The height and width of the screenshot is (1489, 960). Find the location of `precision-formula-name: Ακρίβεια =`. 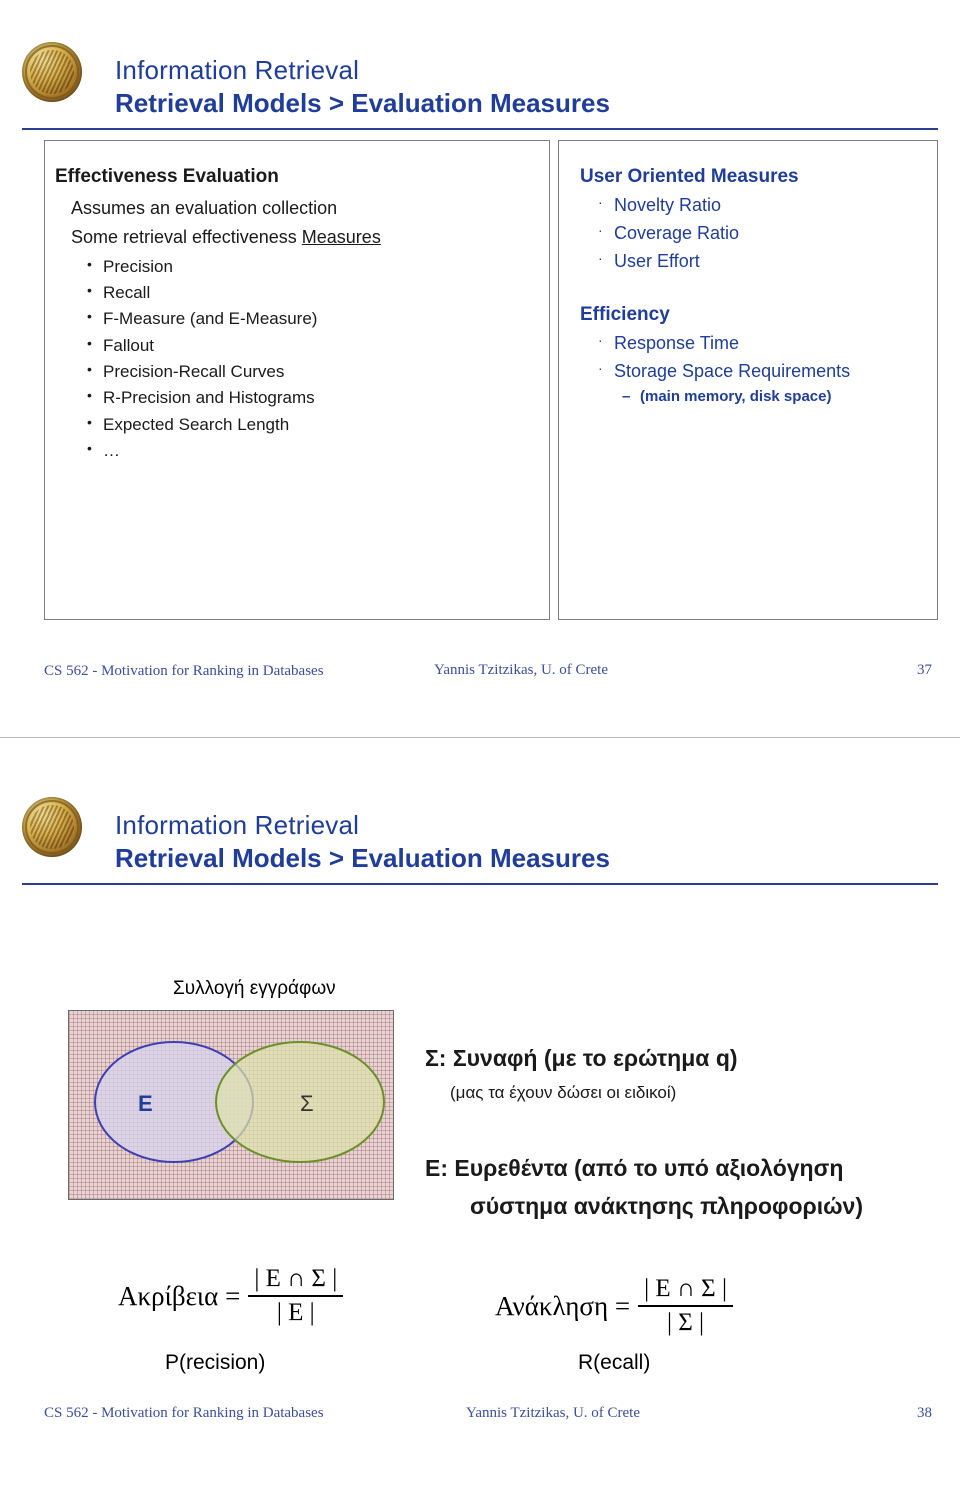

precision-formula-name: Ακρίβεια = is located at coordinates (179, 1295).